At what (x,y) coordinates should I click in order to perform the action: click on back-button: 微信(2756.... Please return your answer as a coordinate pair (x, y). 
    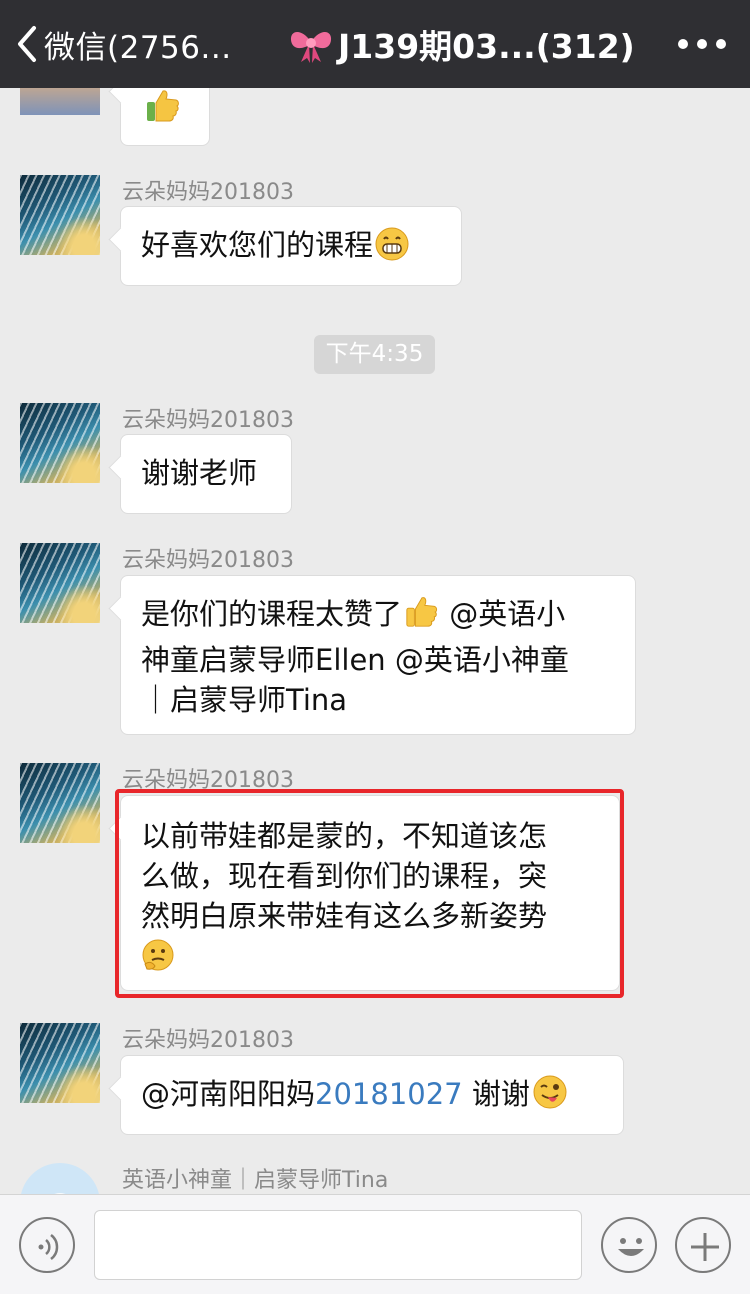
    Looking at the image, I should click on (123, 44).